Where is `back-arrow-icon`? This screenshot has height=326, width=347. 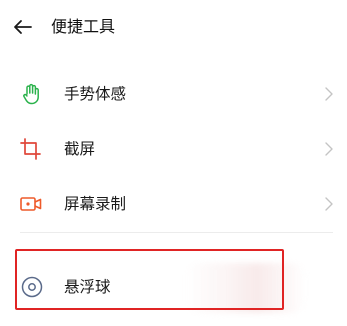 back-arrow-icon is located at coordinates (23, 27).